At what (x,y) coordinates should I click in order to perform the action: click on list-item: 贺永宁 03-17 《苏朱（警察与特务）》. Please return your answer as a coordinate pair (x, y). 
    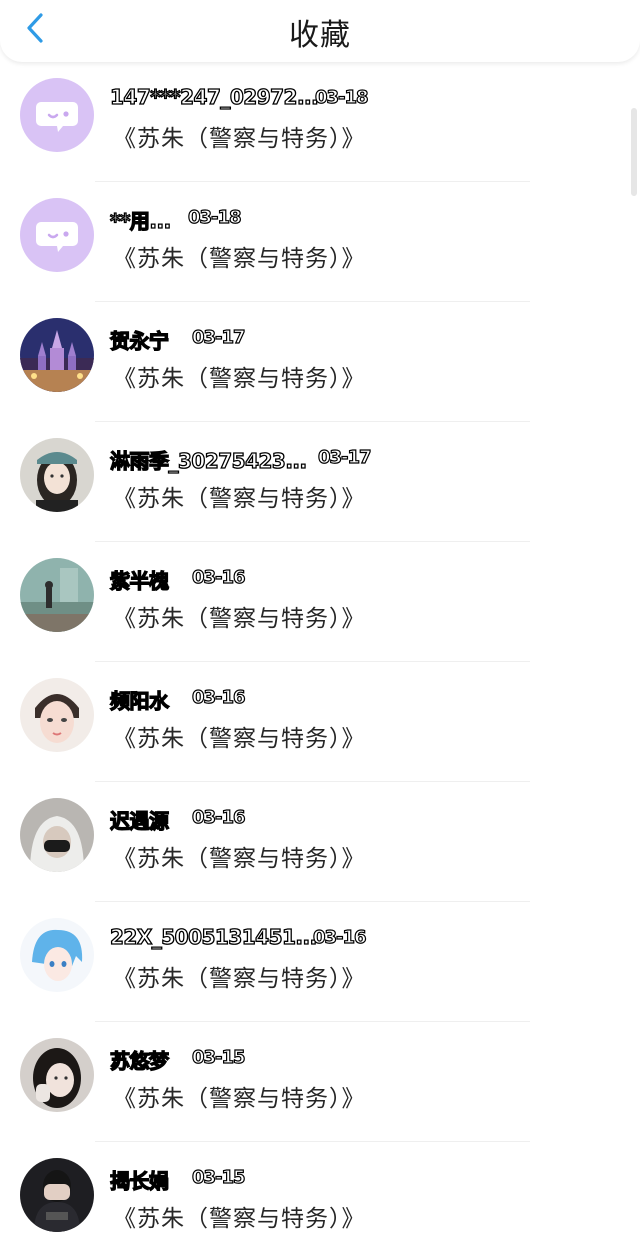
    Looking at the image, I should click on (320, 362).